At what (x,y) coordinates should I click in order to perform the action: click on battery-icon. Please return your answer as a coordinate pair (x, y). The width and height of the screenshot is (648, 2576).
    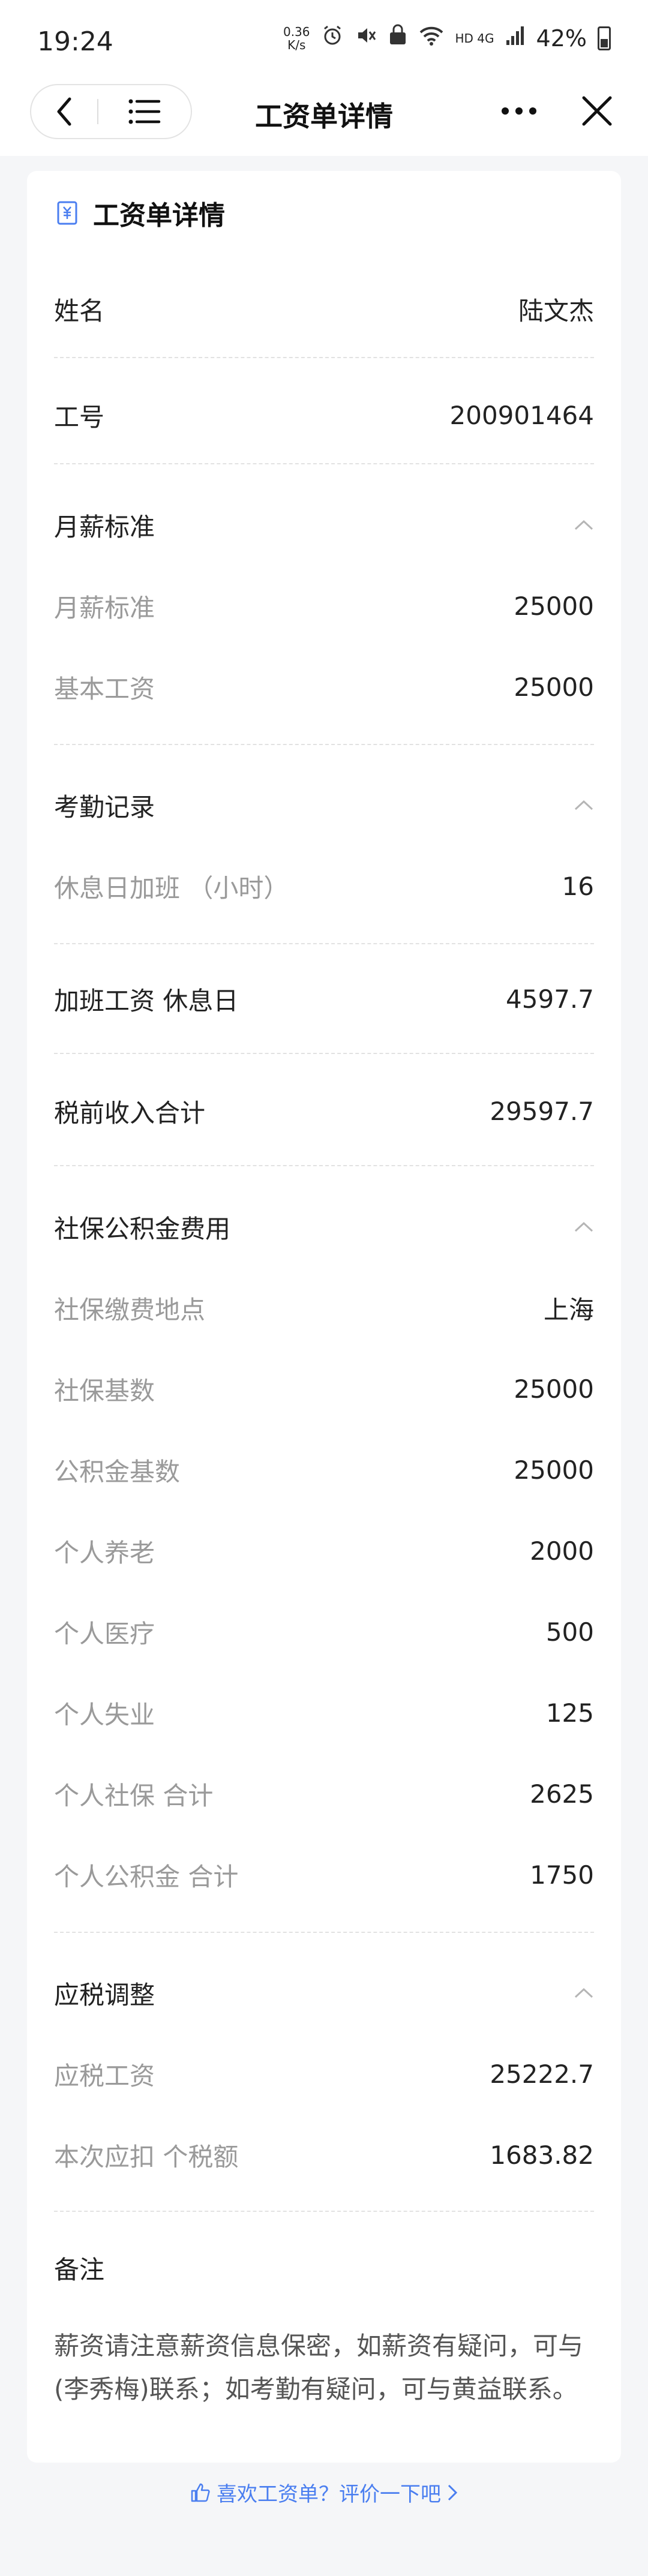
    Looking at the image, I should click on (604, 38).